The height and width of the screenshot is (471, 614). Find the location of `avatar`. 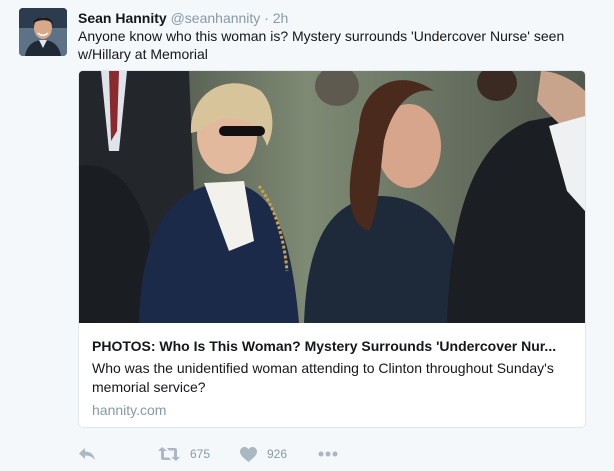

avatar is located at coordinates (43, 32).